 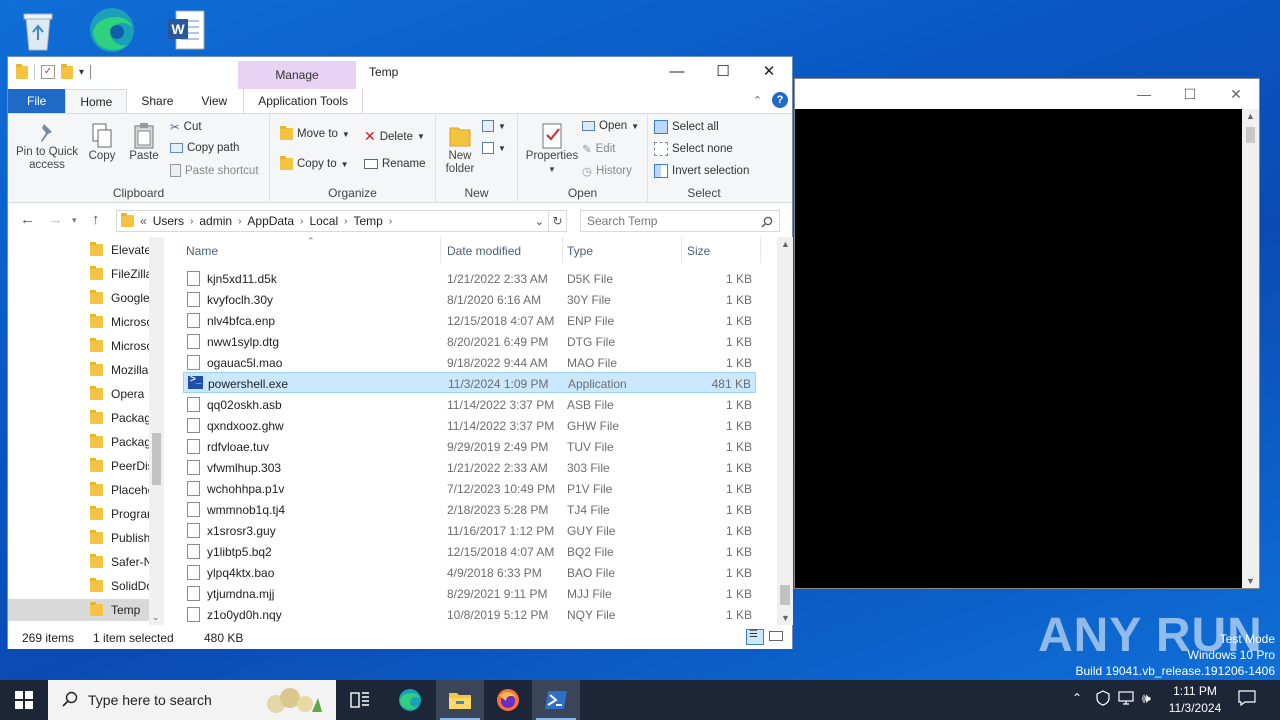 I want to click on nav-item: Placeho, so click(x=120, y=490).